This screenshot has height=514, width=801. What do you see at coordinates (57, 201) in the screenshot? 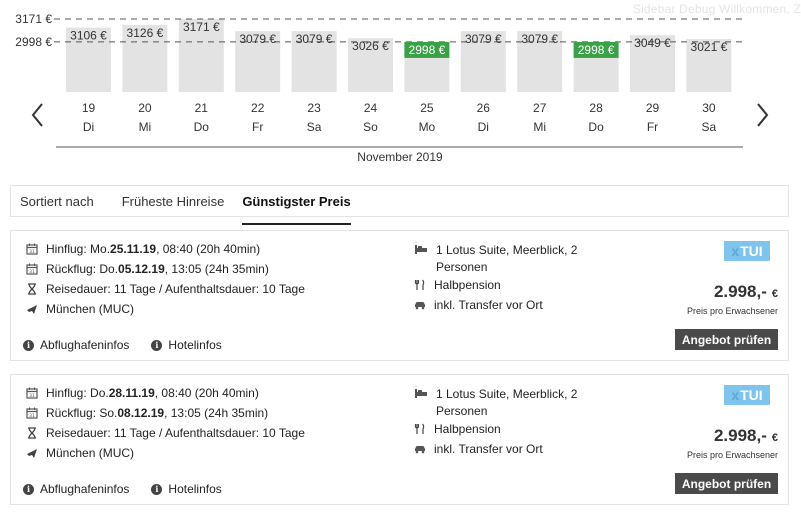
I see `sort-label: Sortiert nach` at bounding box center [57, 201].